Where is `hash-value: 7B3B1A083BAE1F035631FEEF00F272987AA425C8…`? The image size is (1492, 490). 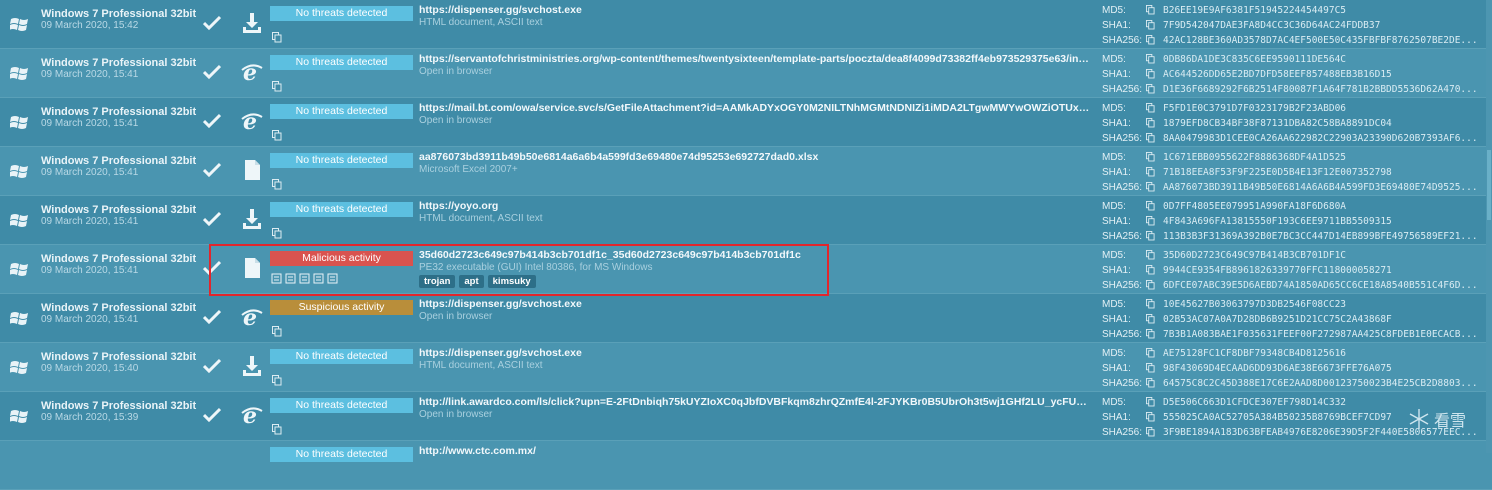 hash-value: 7B3B1A083BAE1F035631FEEF00F272987AA425C8… is located at coordinates (1322, 334).